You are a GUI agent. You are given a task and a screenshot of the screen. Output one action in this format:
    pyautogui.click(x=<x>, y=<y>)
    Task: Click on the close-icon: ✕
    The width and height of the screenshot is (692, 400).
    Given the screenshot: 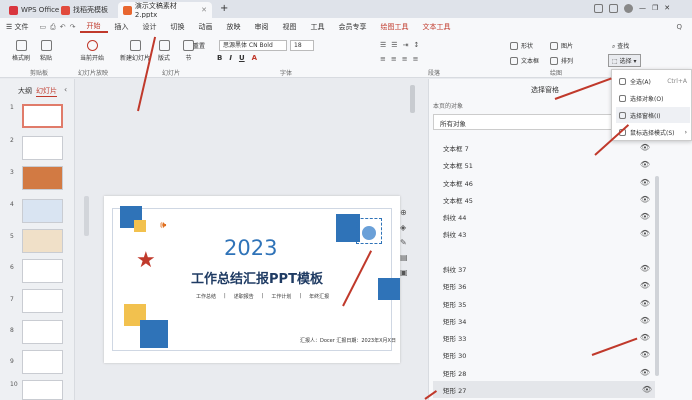 What is the action you would take?
    pyautogui.click(x=667, y=8)
    